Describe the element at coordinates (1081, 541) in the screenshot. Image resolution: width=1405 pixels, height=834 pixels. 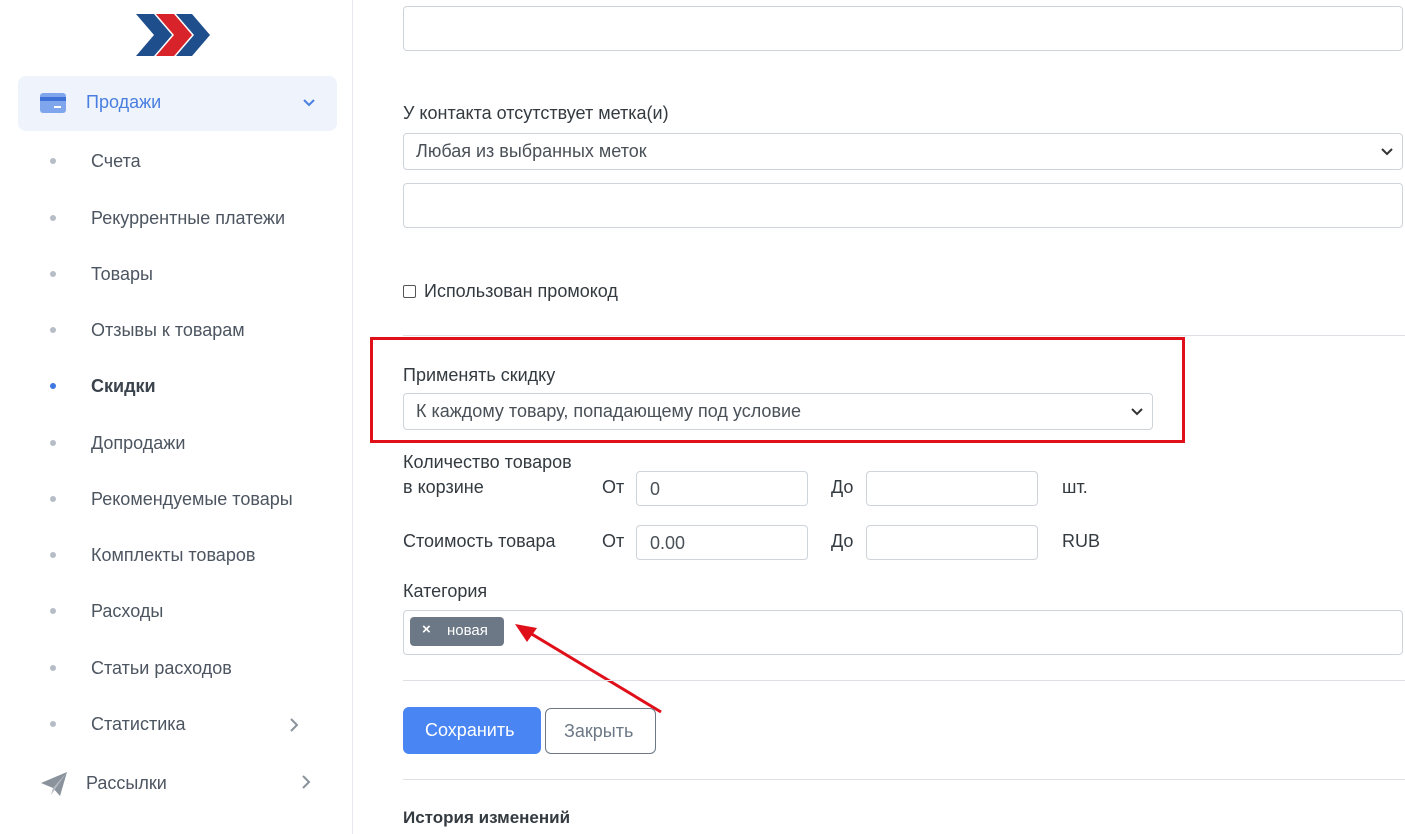
I see `price-unit: RUB` at that location.